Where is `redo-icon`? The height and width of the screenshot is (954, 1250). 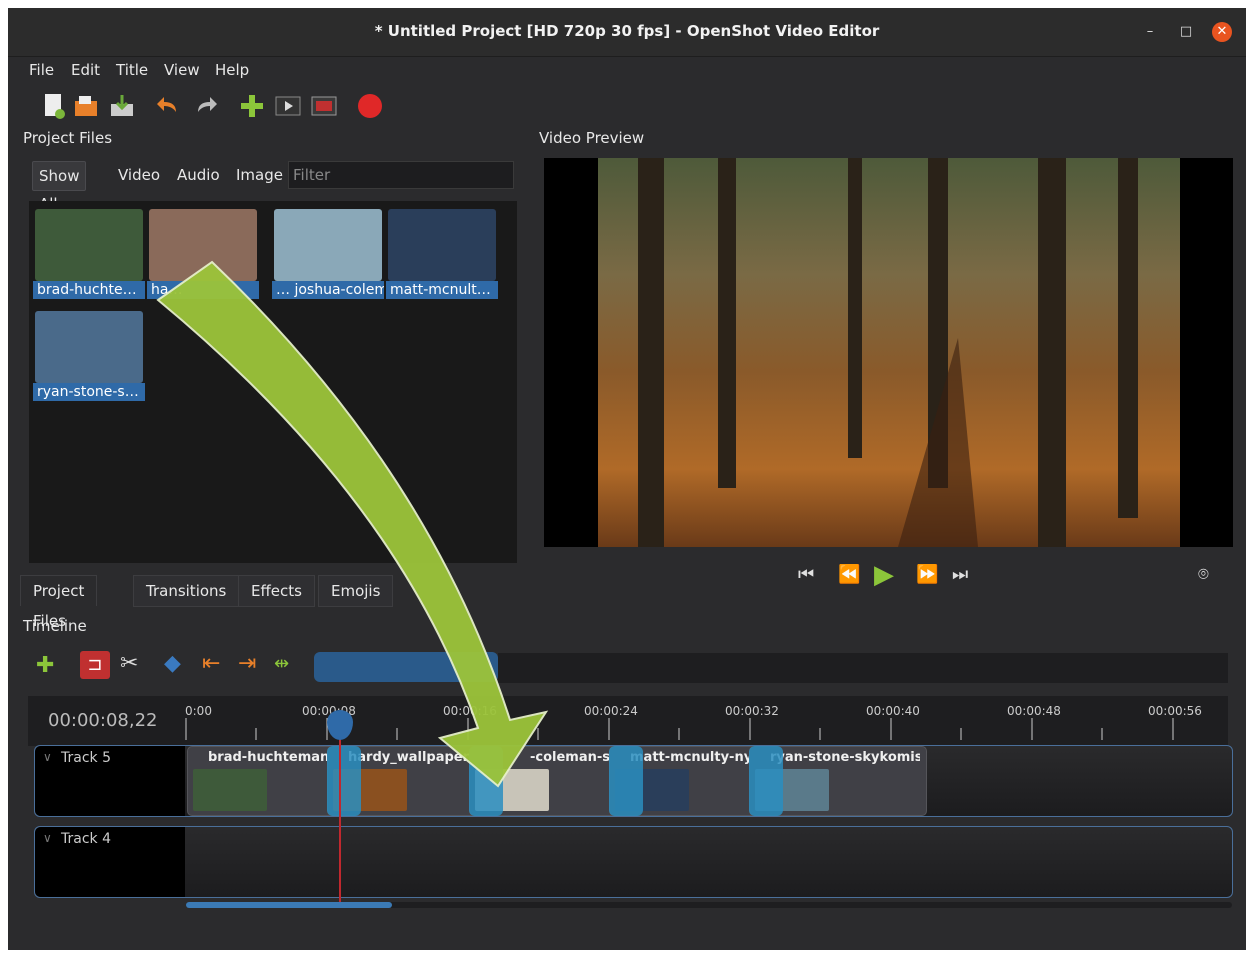
redo-icon is located at coordinates (206, 106).